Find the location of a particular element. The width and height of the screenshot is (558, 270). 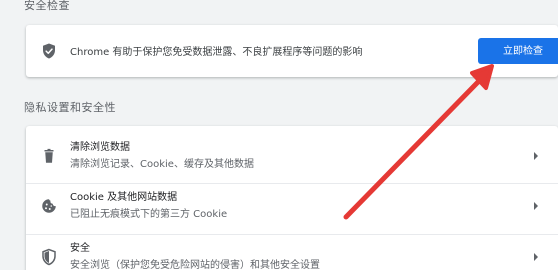

row-title: 安全 is located at coordinates (80, 248).